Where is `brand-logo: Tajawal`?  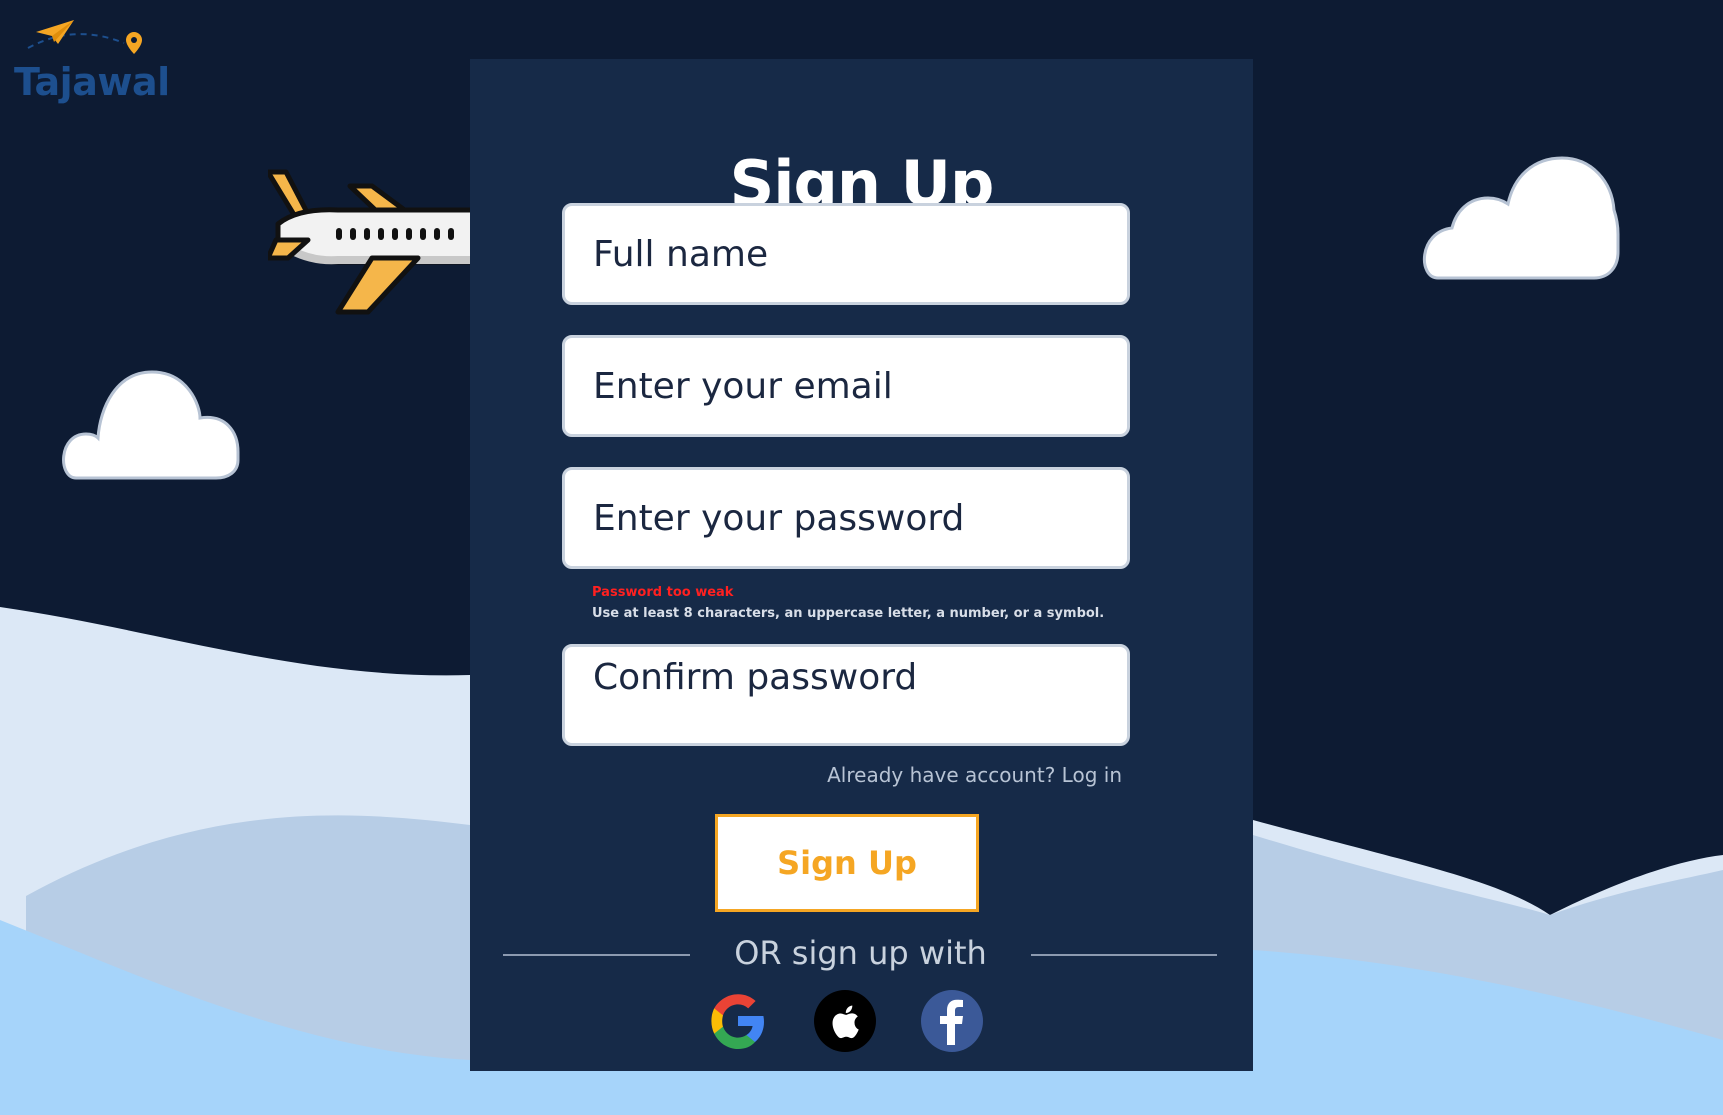 brand-logo: Tajawal is located at coordinates (92, 63).